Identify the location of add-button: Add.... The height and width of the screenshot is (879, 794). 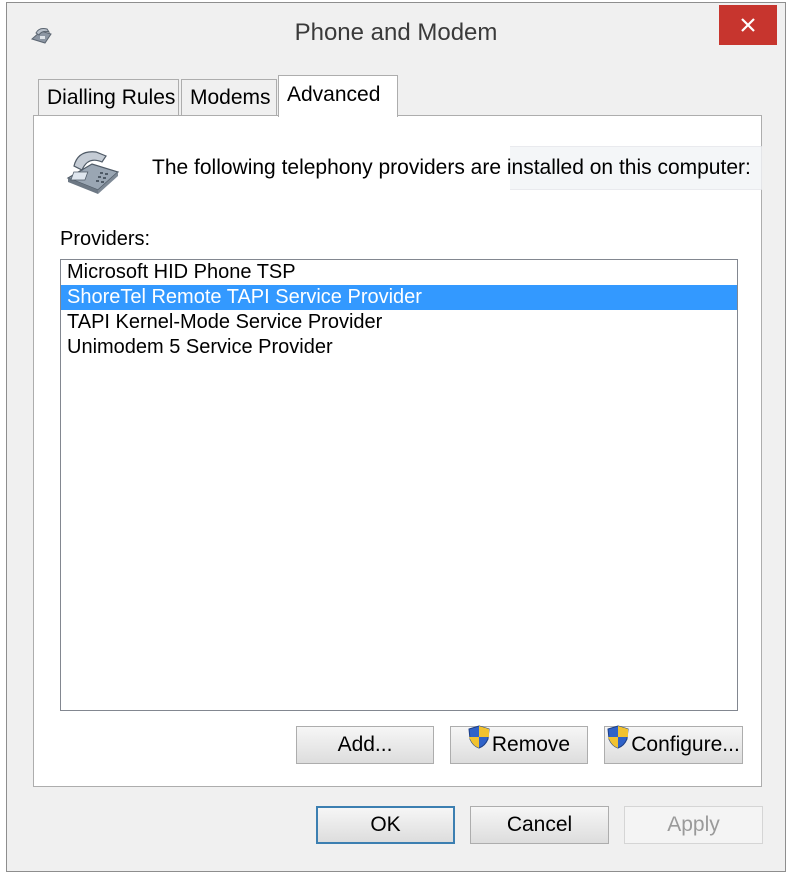
(365, 745).